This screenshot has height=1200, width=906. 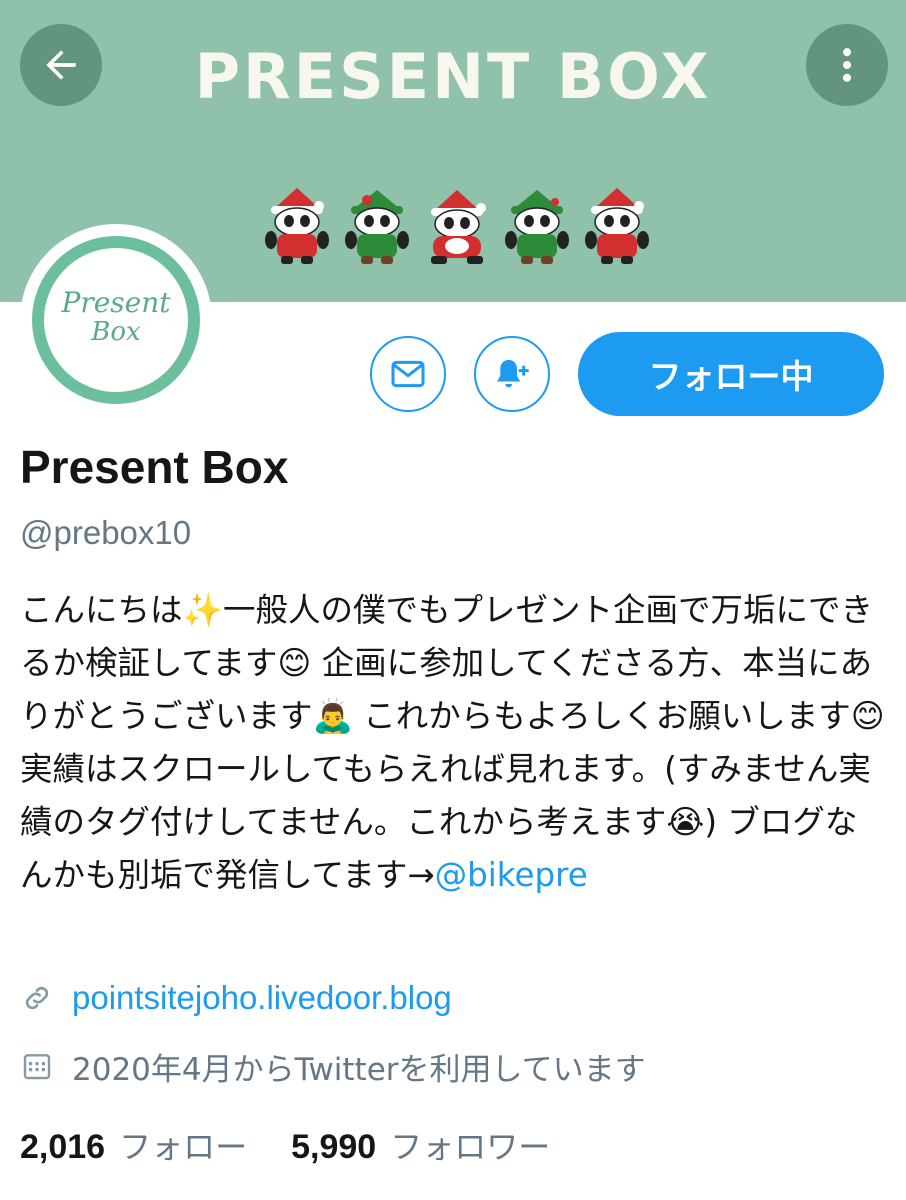 I want to click on bio-mention-link: @bikepre, so click(x=511, y=875).